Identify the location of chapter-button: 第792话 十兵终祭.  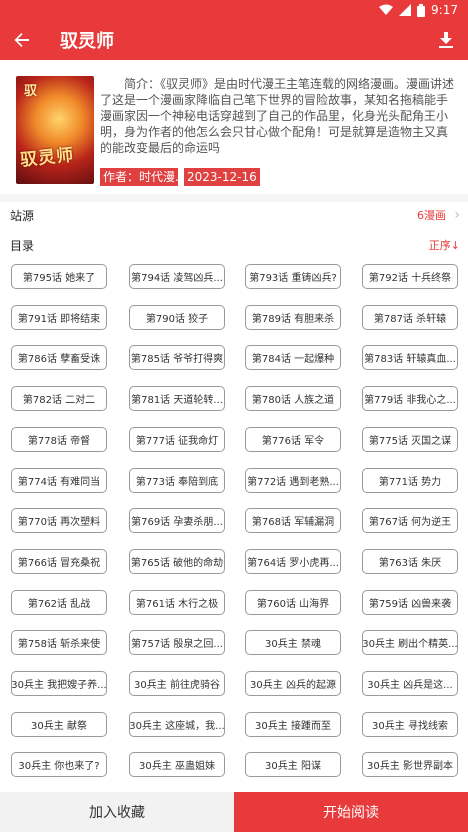
(410, 276).